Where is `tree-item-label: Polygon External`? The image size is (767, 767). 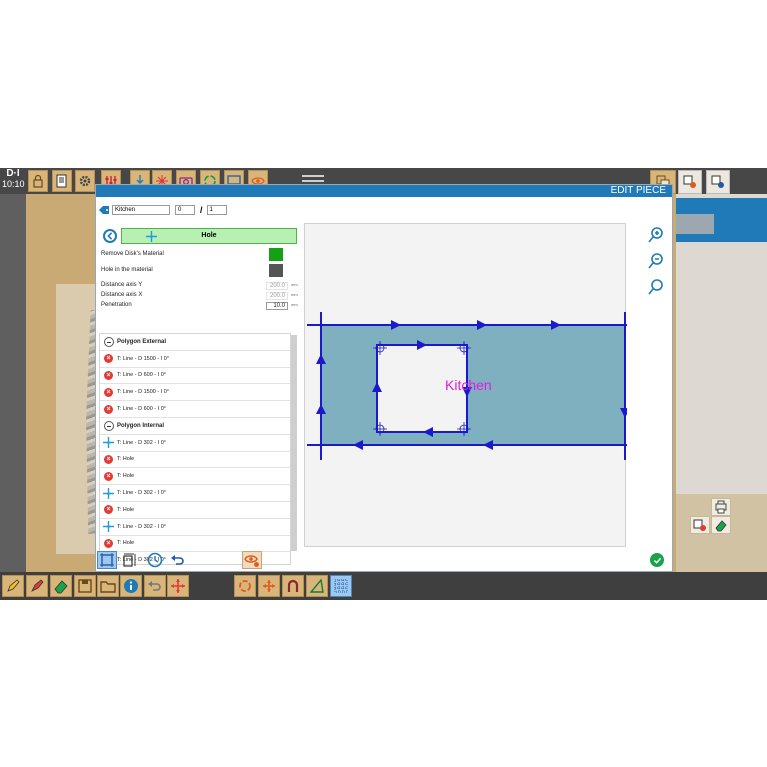
tree-item-label: Polygon External is located at coordinates (142, 341).